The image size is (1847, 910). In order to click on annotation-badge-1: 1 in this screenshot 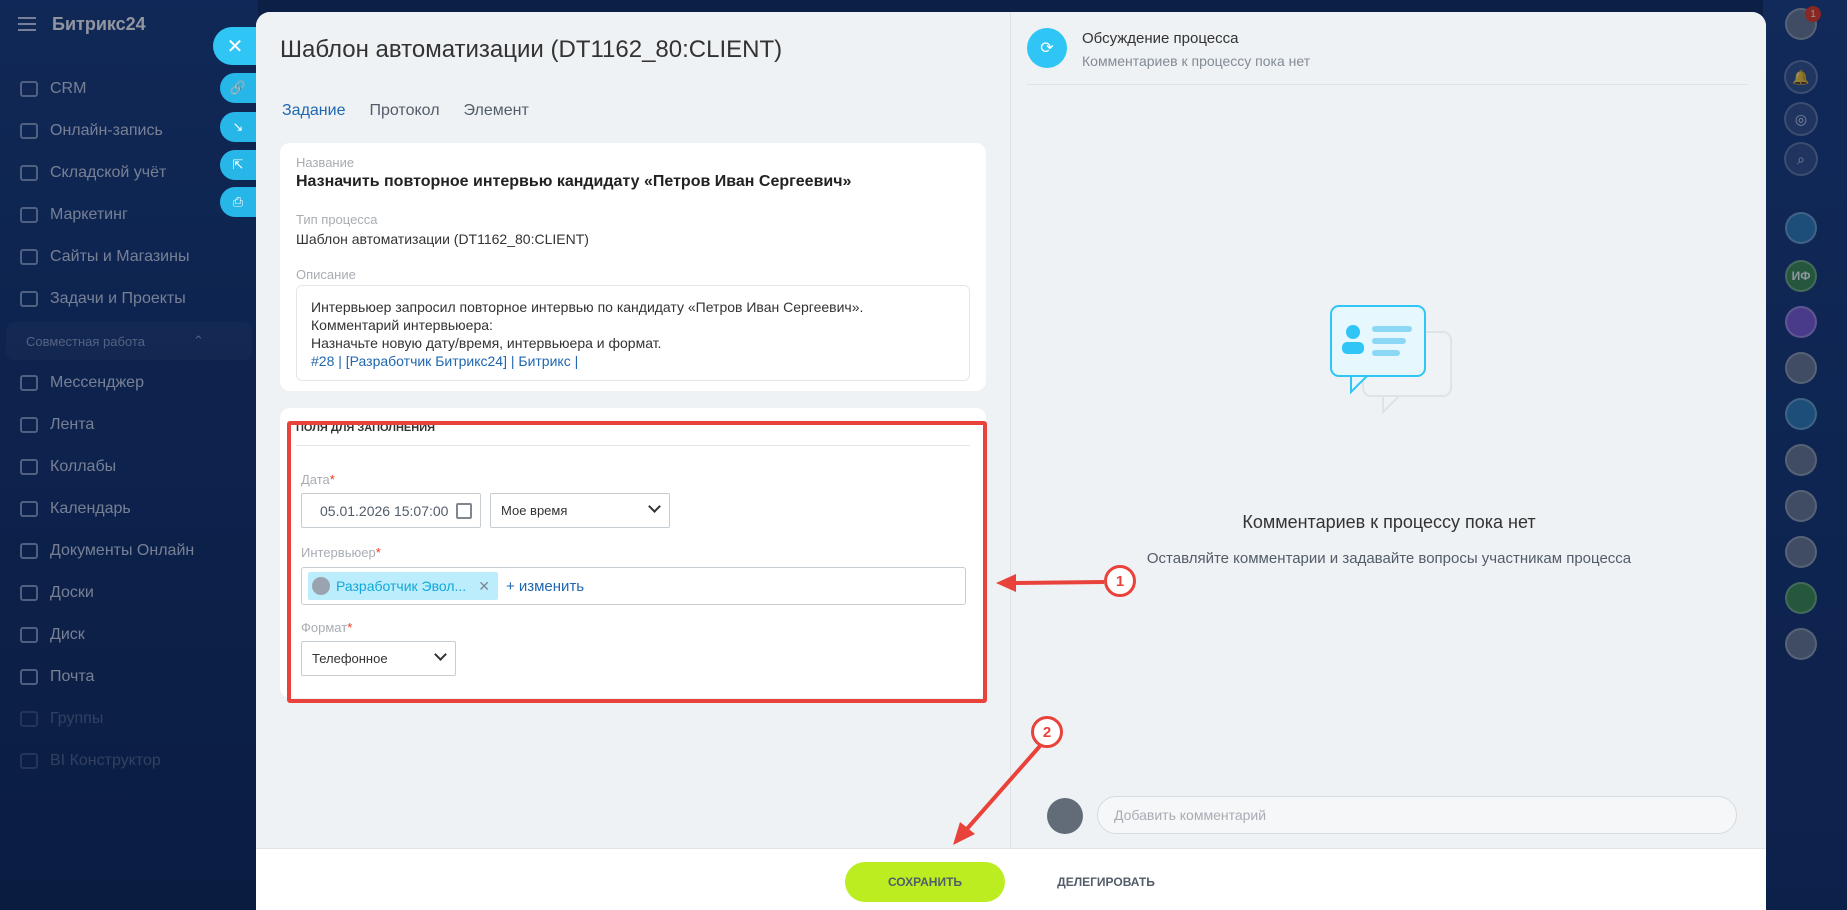, I will do `click(1120, 581)`.